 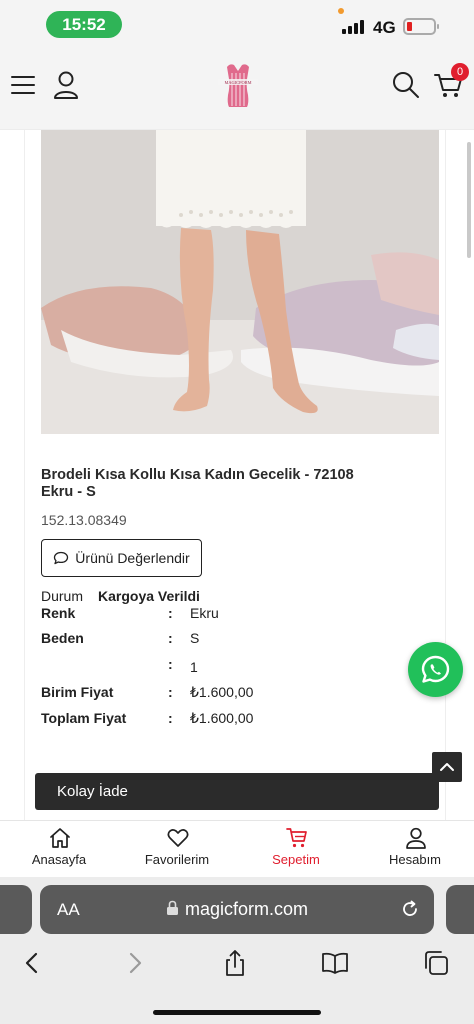 I want to click on url-value: magicform.com, so click(x=246, y=909).